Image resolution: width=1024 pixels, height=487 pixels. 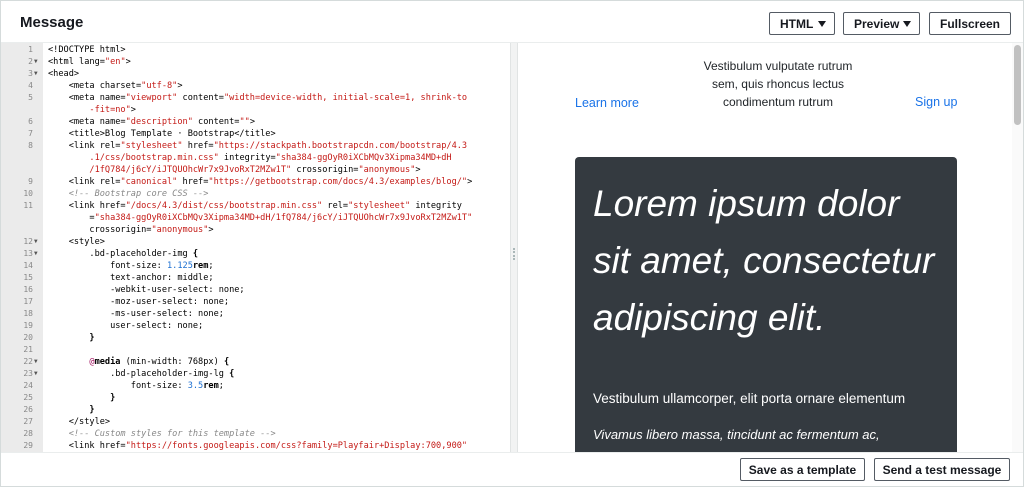 What do you see at coordinates (195, 386) in the screenshot?
I see `code-token: 3.5` at bounding box center [195, 386].